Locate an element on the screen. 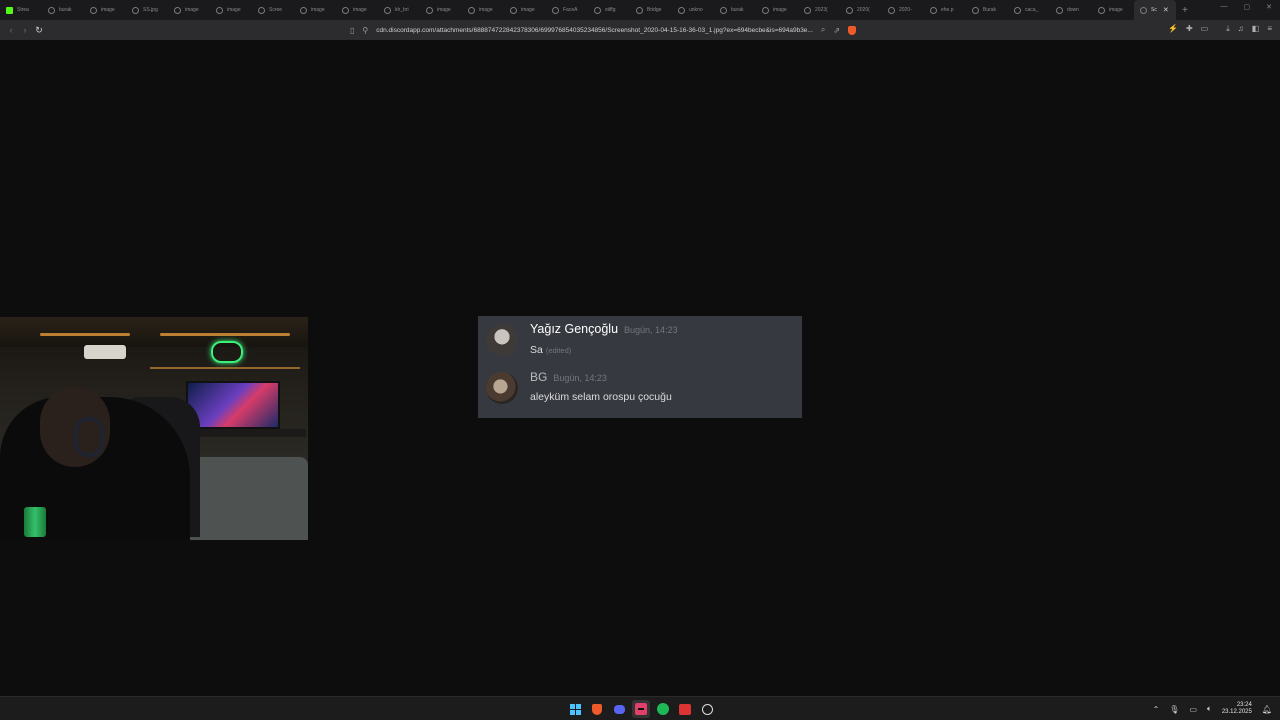 The height and width of the screenshot is (720, 1280). volume-icon: 🔈︎ is located at coordinates (1209, 709).